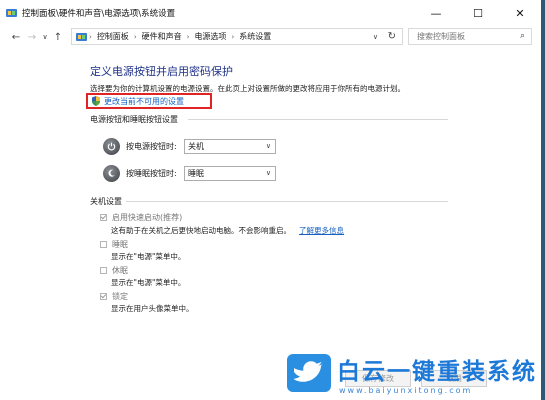 This screenshot has width=545, height=400. I want to click on change-settings-highlight: 更改当前不可用的设置, so click(149, 101).